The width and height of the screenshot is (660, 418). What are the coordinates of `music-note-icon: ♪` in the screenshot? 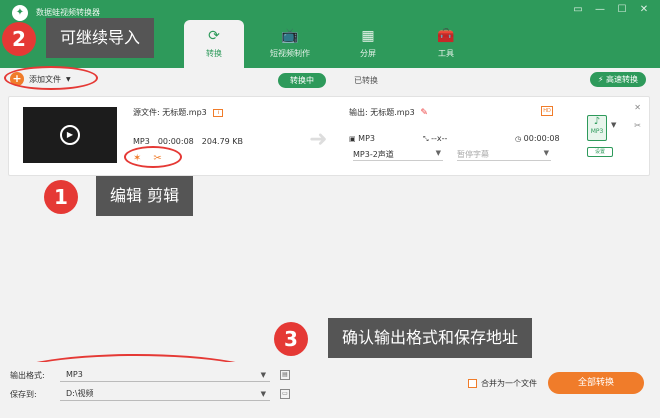 It's located at (597, 121).